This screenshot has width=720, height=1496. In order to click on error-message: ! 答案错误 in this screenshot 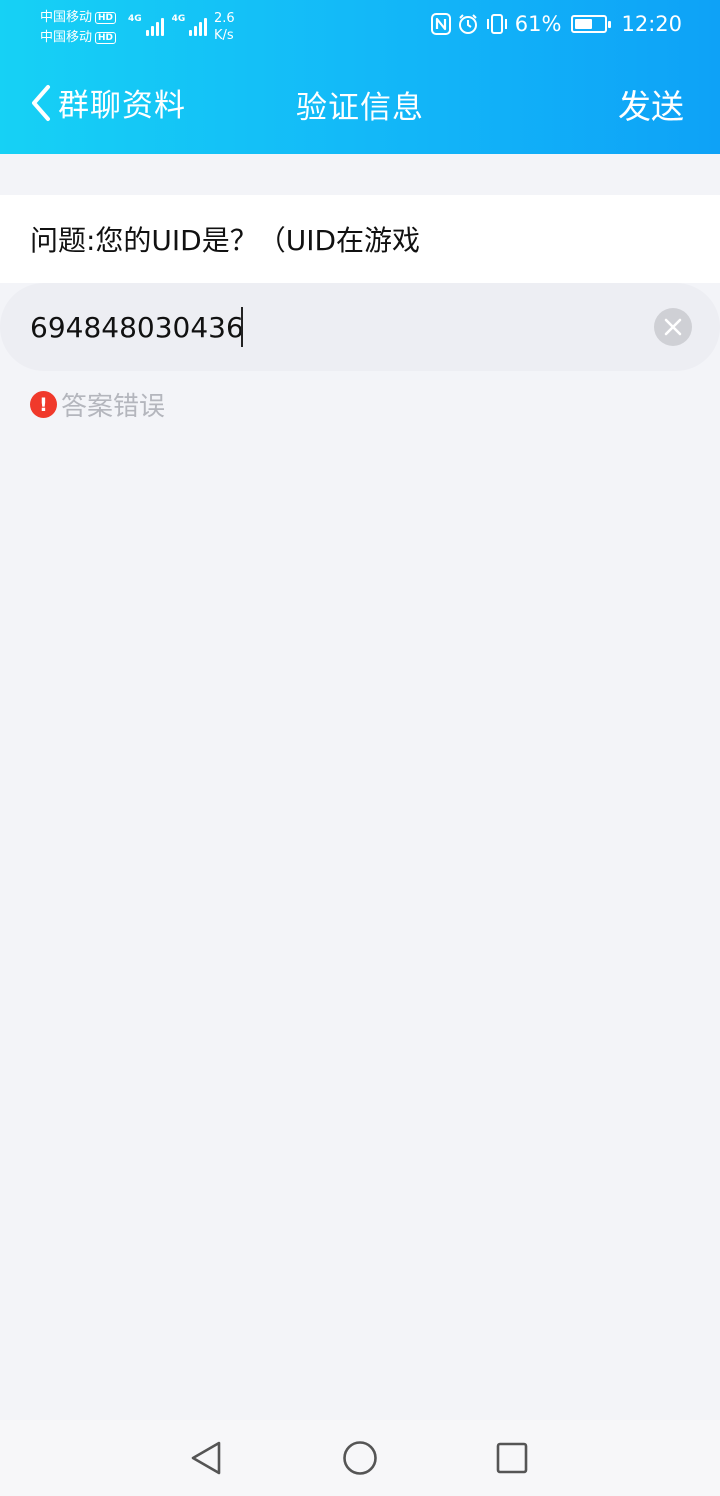, I will do `click(97, 404)`.